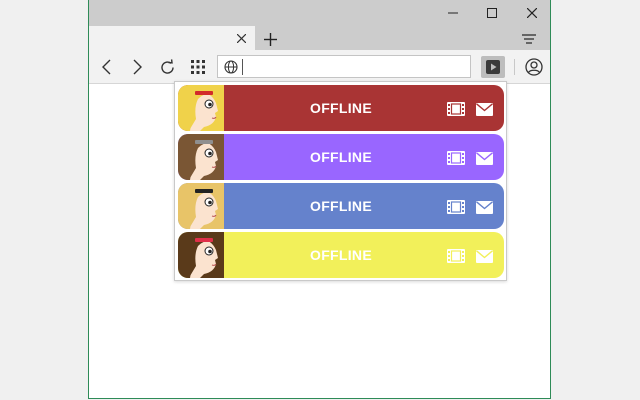 The image size is (640, 400). Describe the element at coordinates (492, 13) in the screenshot. I see `maximize-icon` at that location.